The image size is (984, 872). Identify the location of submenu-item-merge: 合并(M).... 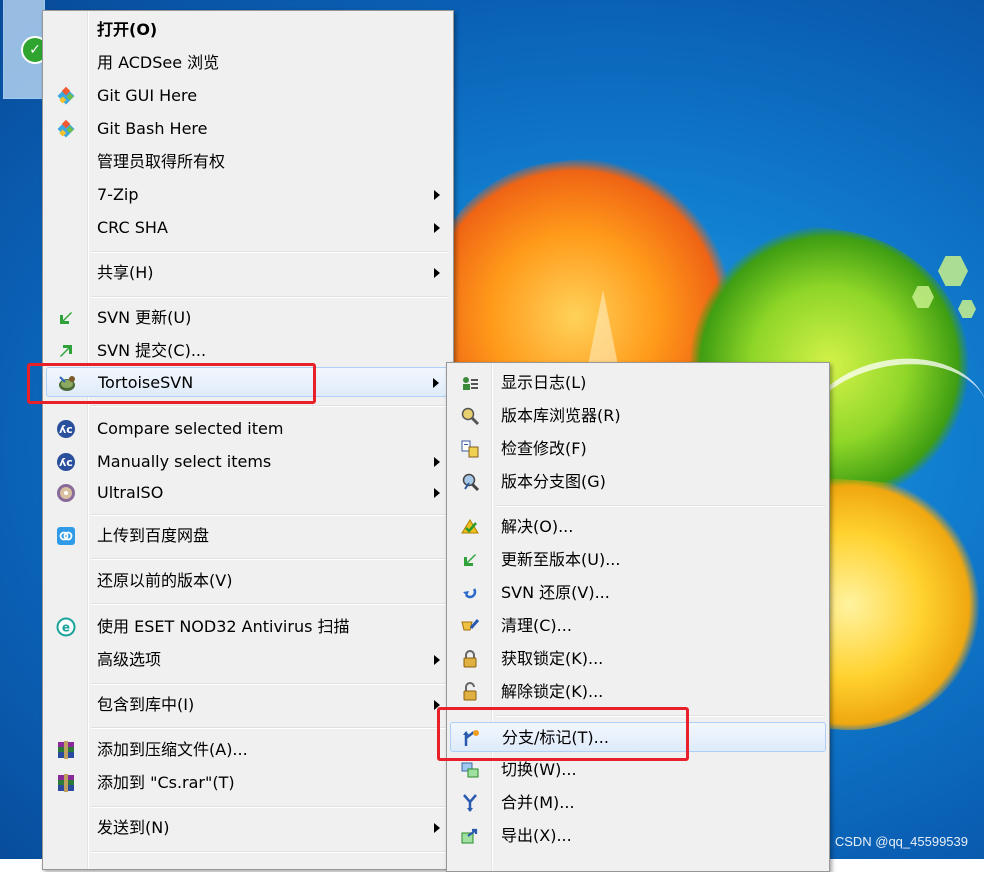
(638, 803).